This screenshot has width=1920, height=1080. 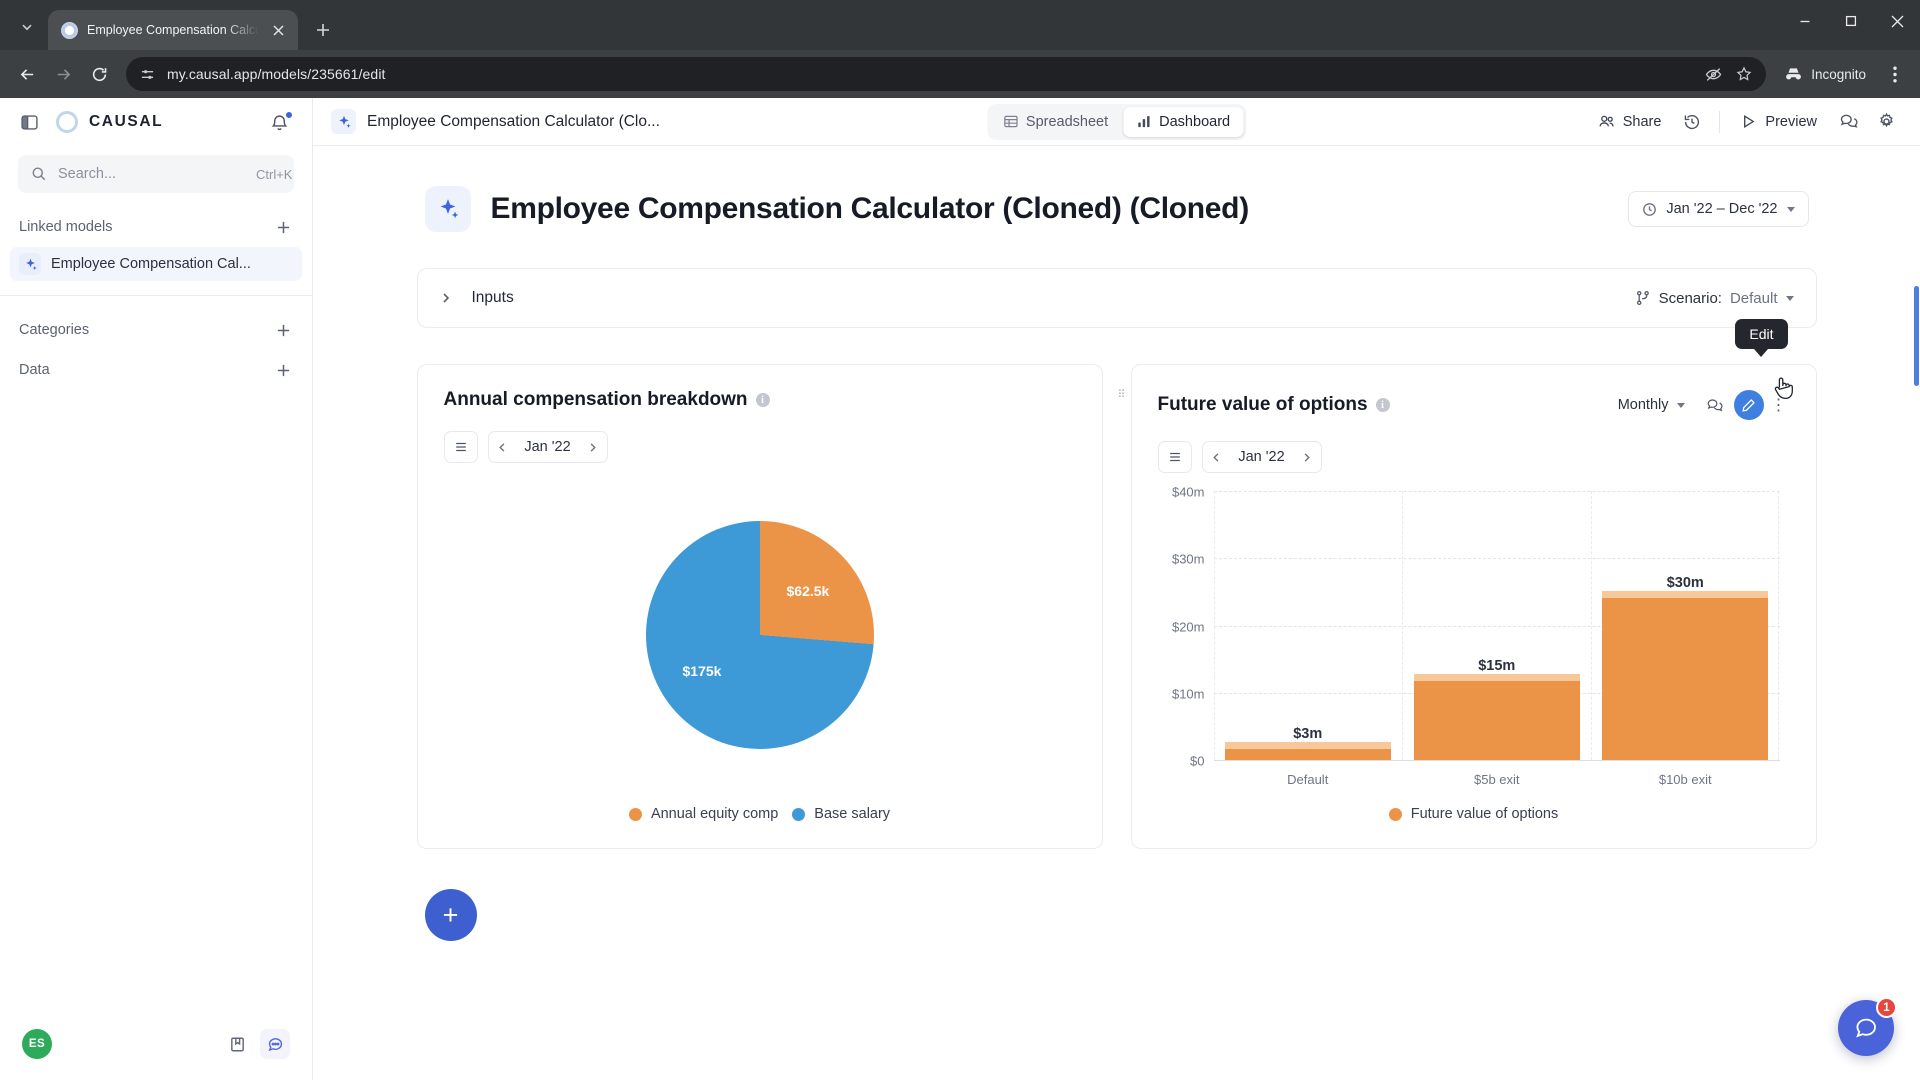 What do you see at coordinates (275, 1044) in the screenshot?
I see `support-chat-icon` at bounding box center [275, 1044].